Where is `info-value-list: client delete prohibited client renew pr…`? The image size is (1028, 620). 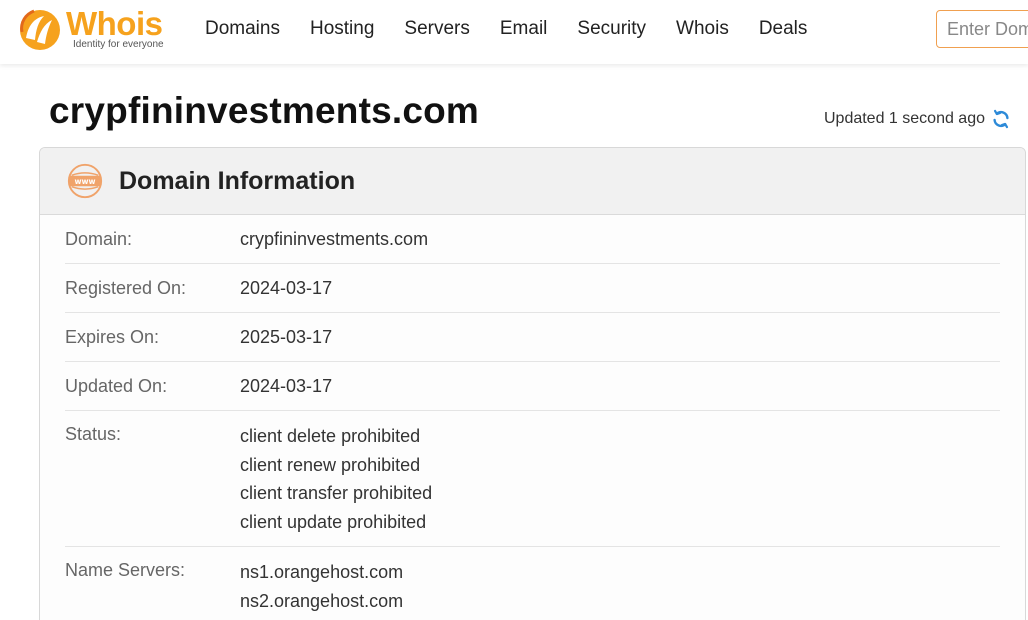
info-value-list: client delete prohibited client renew pr… is located at coordinates (336, 479).